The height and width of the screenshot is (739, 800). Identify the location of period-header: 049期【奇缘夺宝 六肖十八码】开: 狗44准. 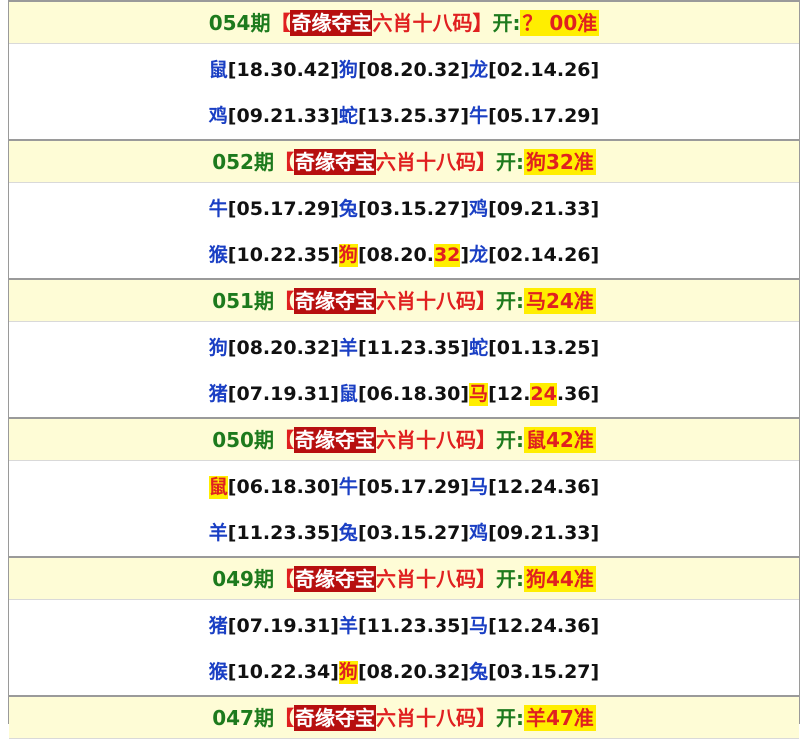
(404, 578).